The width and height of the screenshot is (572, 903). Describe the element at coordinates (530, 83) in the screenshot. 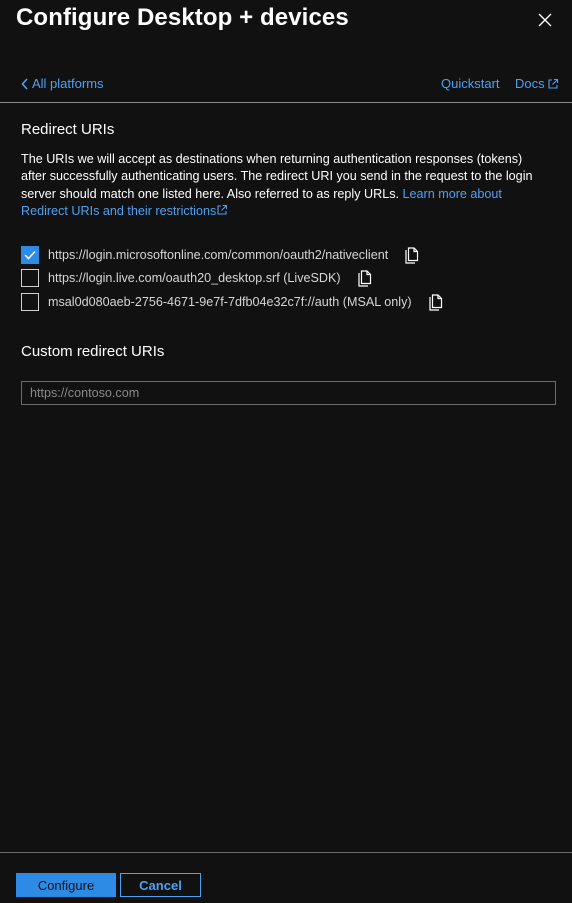

I see `docs-label: Docs` at that location.